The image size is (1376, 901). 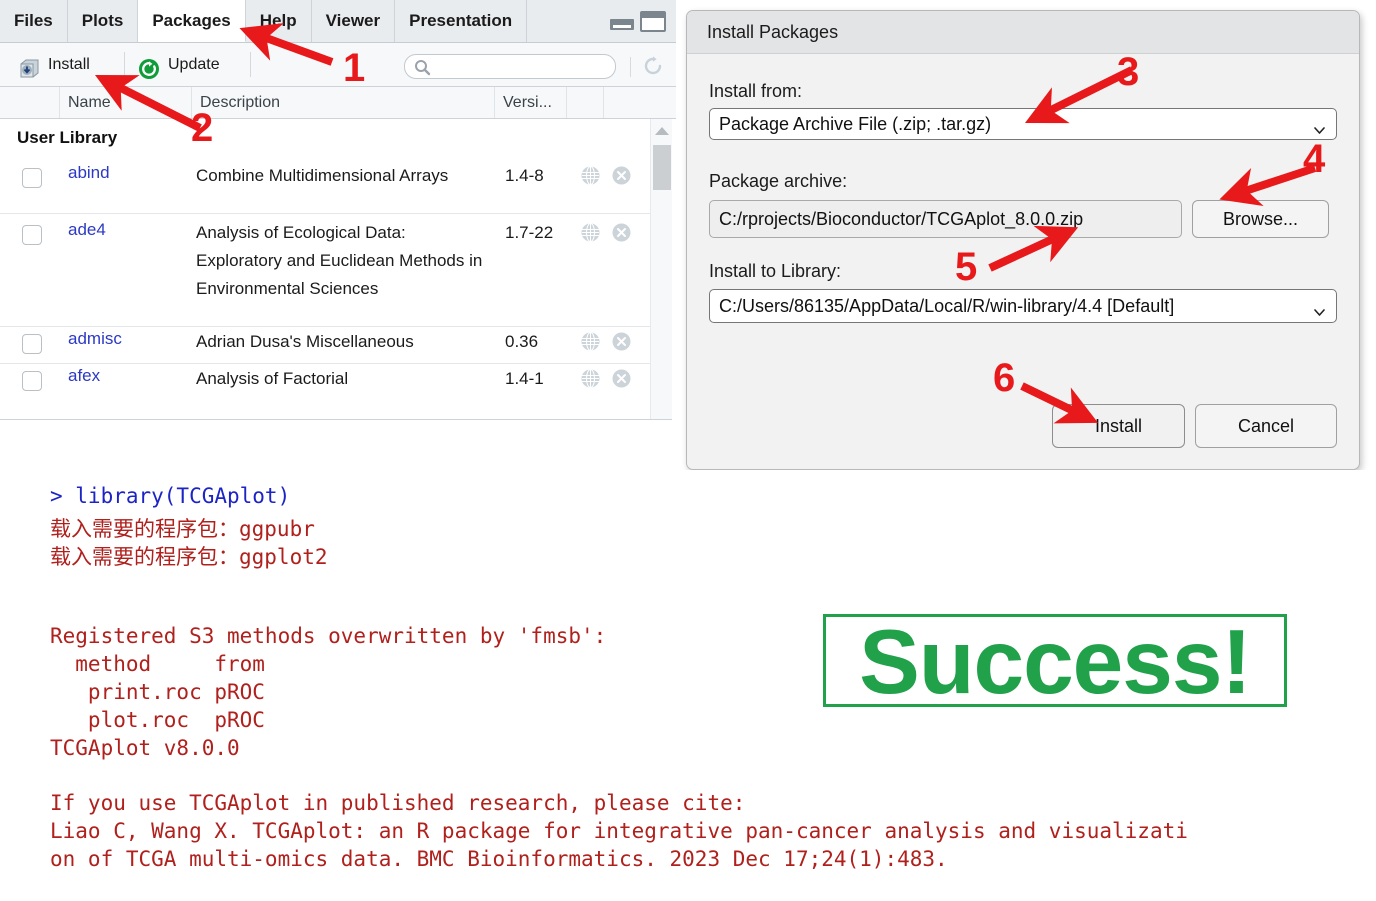 I want to click on annotation-number-3: 3, so click(x=1128, y=72).